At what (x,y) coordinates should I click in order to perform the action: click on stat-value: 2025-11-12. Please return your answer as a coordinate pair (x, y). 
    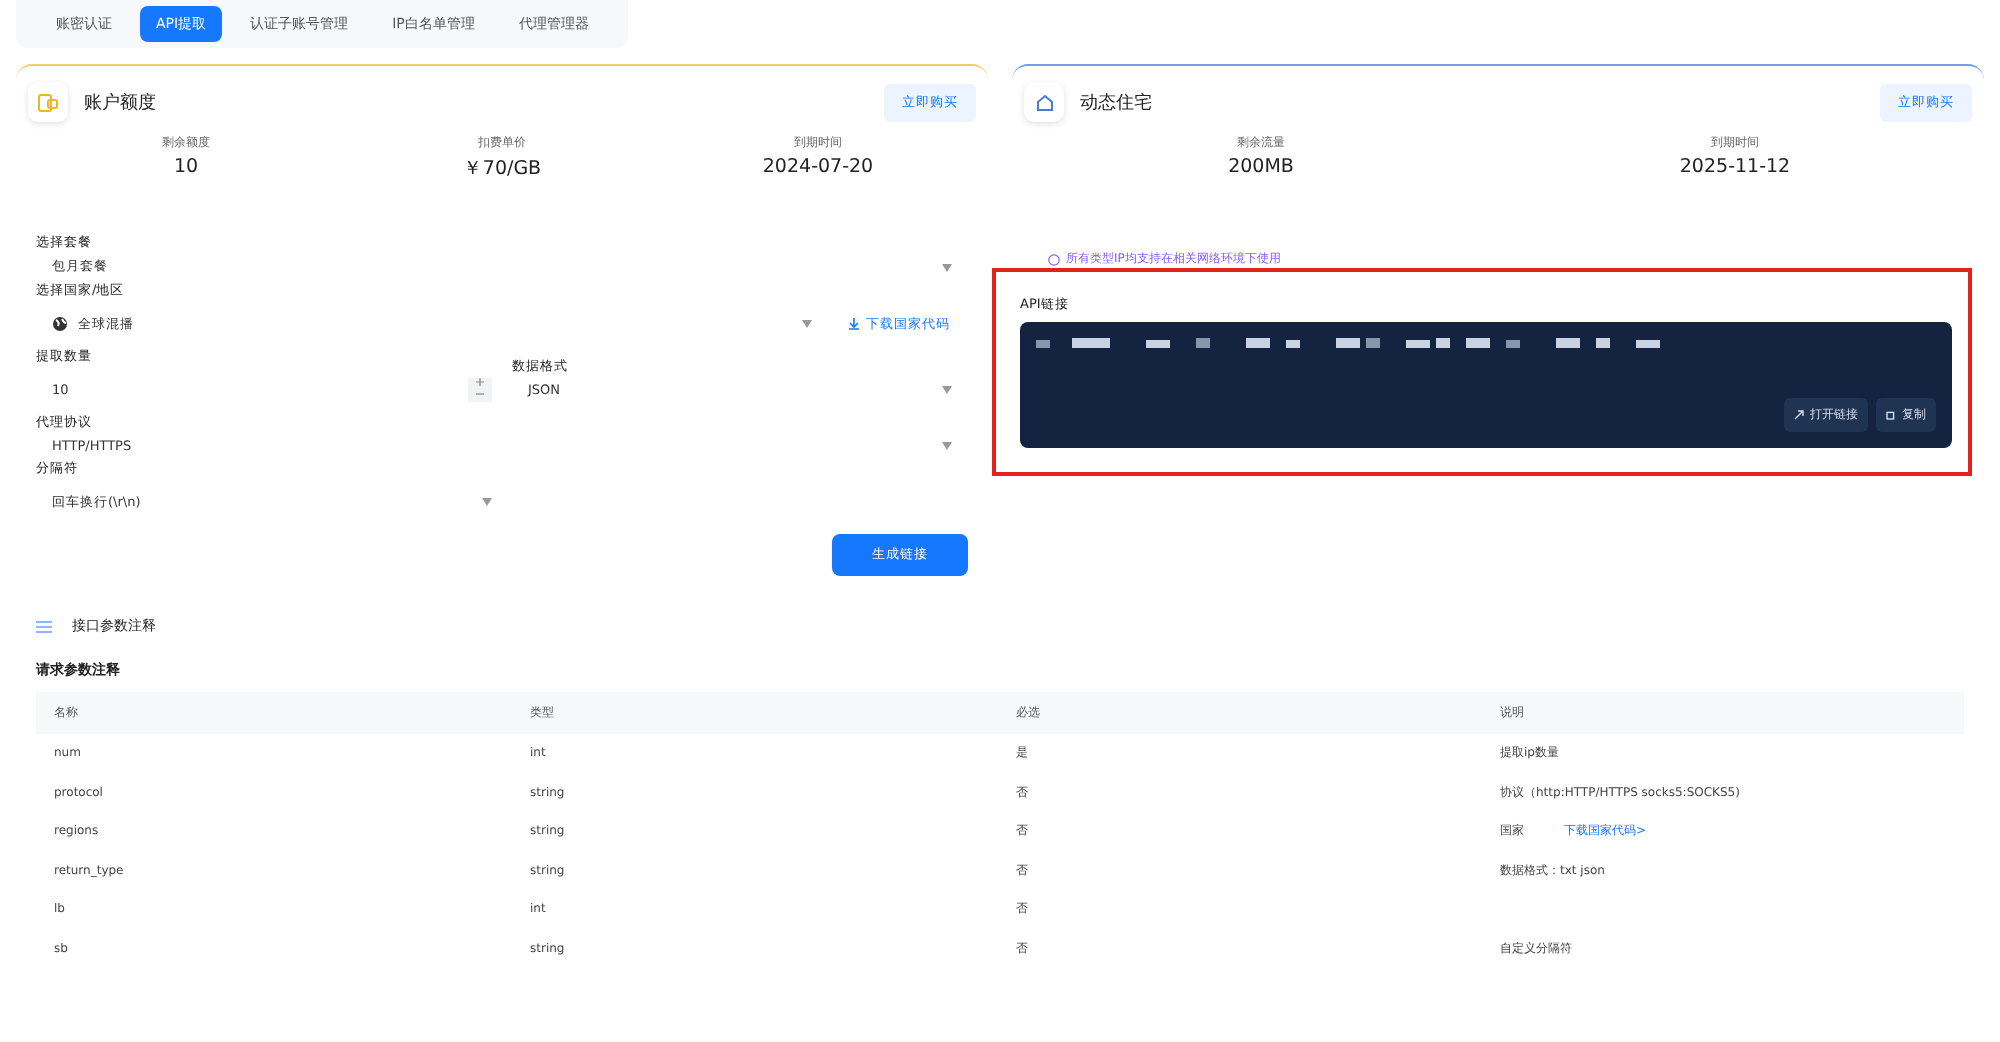
    Looking at the image, I should click on (1735, 167).